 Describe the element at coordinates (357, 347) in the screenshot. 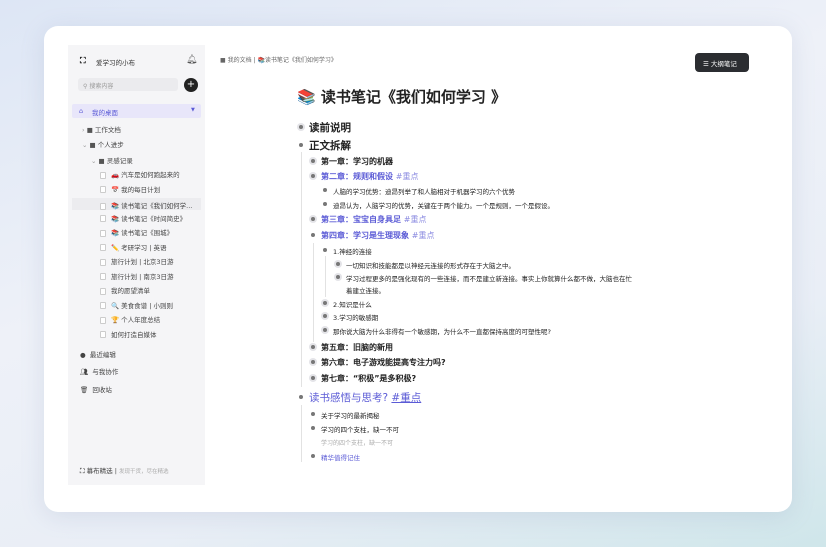

I see `outline-item: 第五章：旧脑的新用` at that location.